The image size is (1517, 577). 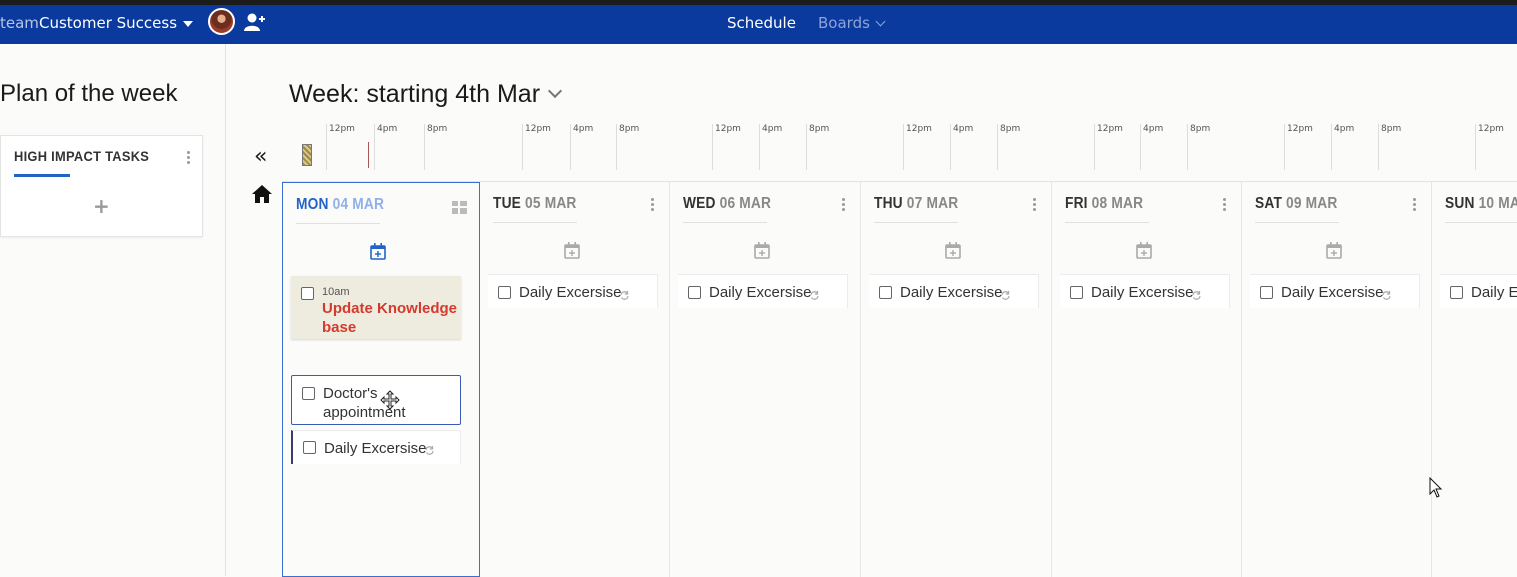 What do you see at coordinates (575, 379) in the screenshot?
I see `day-column-tue: TUE 05 MAR Daily Excersise` at bounding box center [575, 379].